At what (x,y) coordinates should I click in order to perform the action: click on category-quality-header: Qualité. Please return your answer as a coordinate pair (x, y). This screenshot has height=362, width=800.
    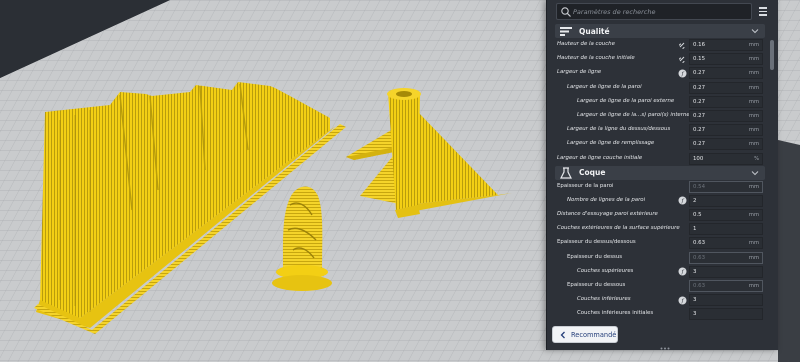
    Looking at the image, I should click on (660, 31).